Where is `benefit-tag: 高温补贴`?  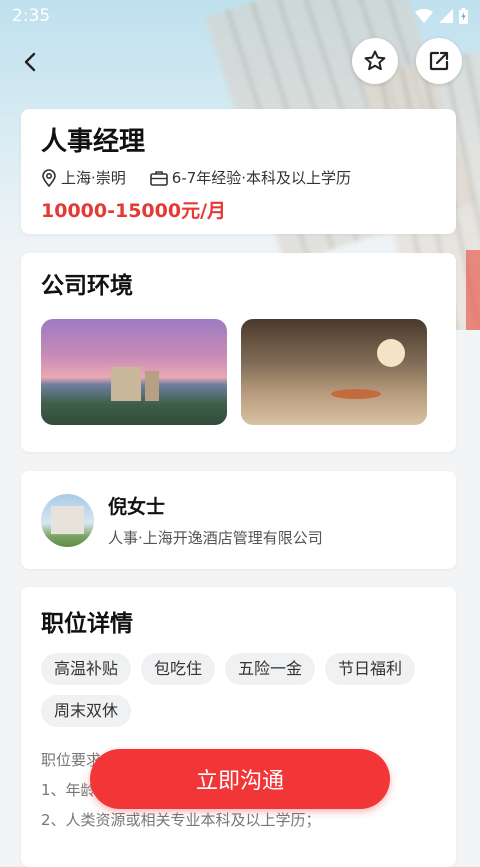
benefit-tag: 高温补贴 is located at coordinates (86, 669).